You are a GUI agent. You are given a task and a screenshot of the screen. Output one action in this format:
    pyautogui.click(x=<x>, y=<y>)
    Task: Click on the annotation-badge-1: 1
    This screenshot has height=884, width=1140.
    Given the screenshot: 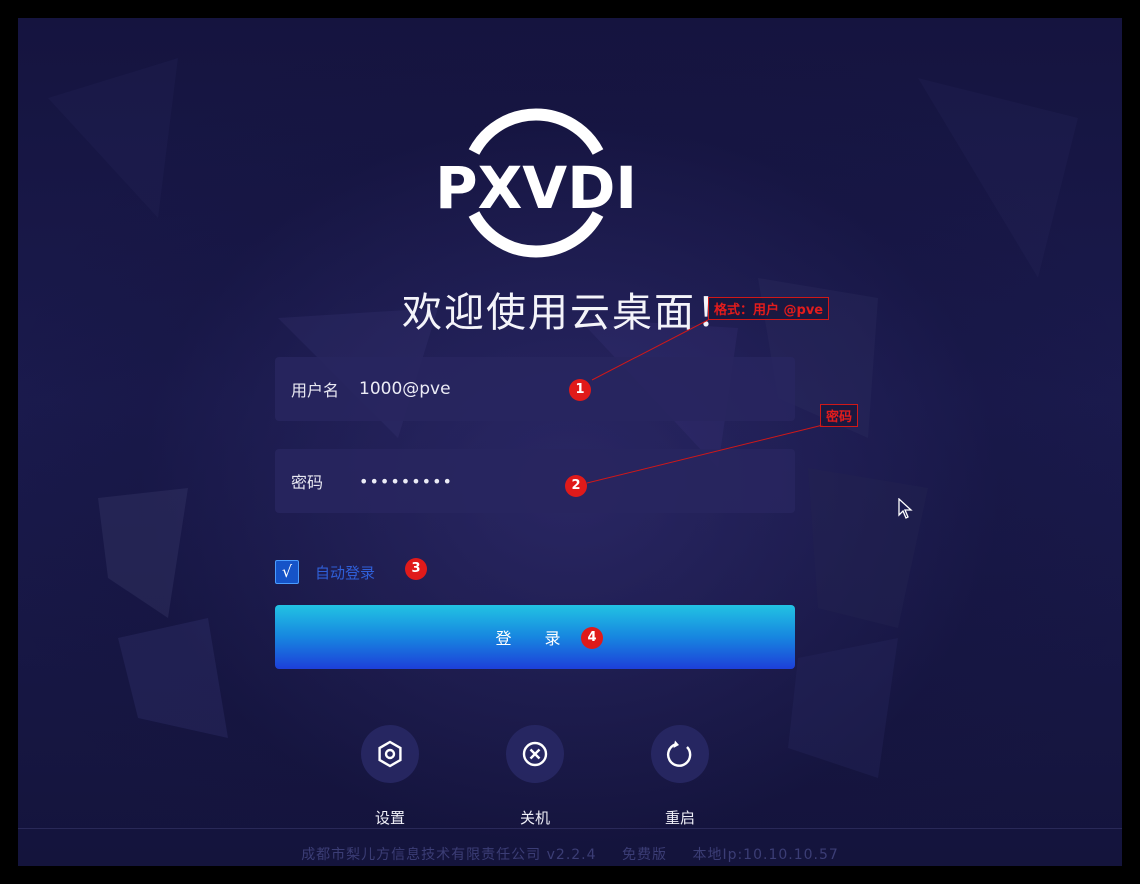 What is the action you would take?
    pyautogui.click(x=580, y=390)
    